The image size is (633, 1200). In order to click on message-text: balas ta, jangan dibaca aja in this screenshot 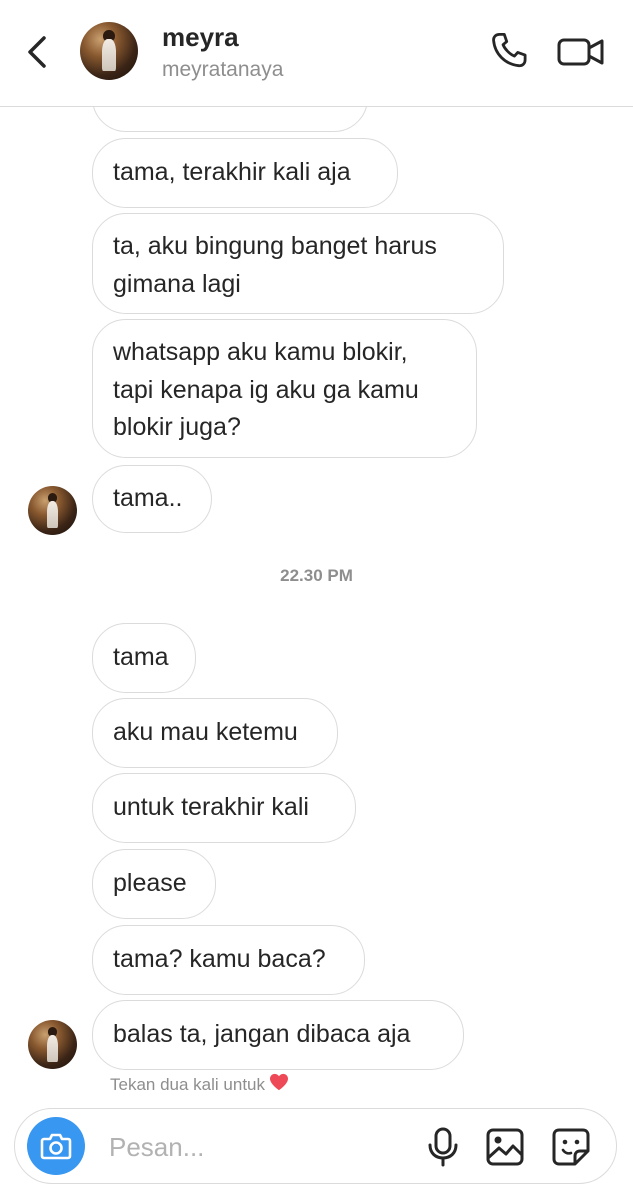, I will do `click(262, 1034)`.